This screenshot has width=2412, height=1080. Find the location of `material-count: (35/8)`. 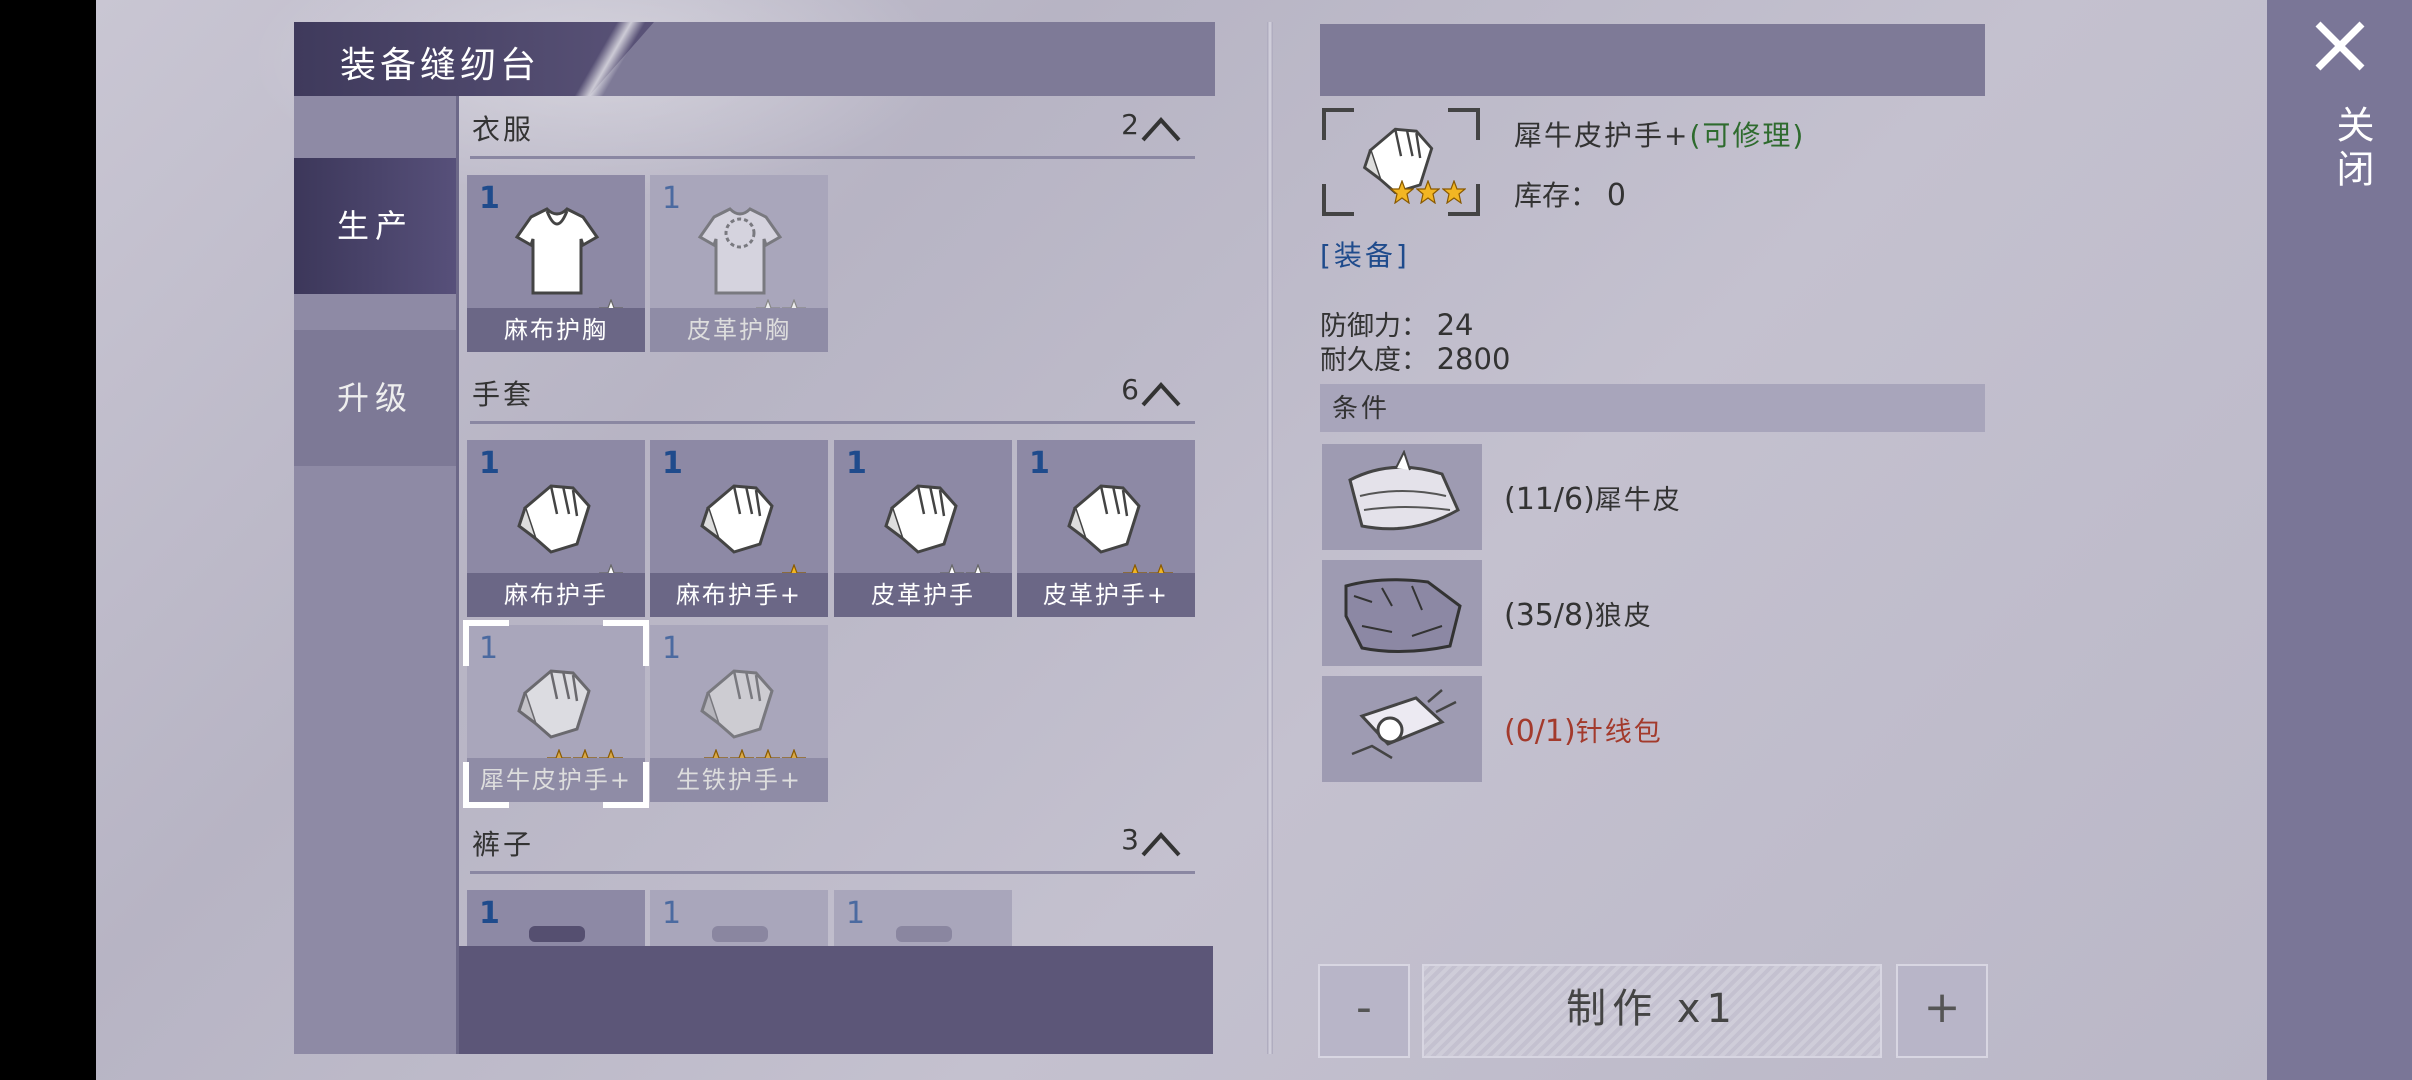

material-count: (35/8) is located at coordinates (1549, 615).